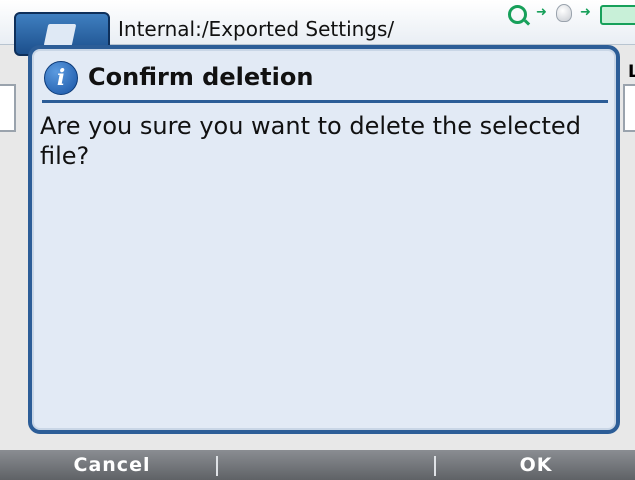 Image resolution: width=635 pixels, height=480 pixels. I want to click on dialog-divider, so click(325, 101).